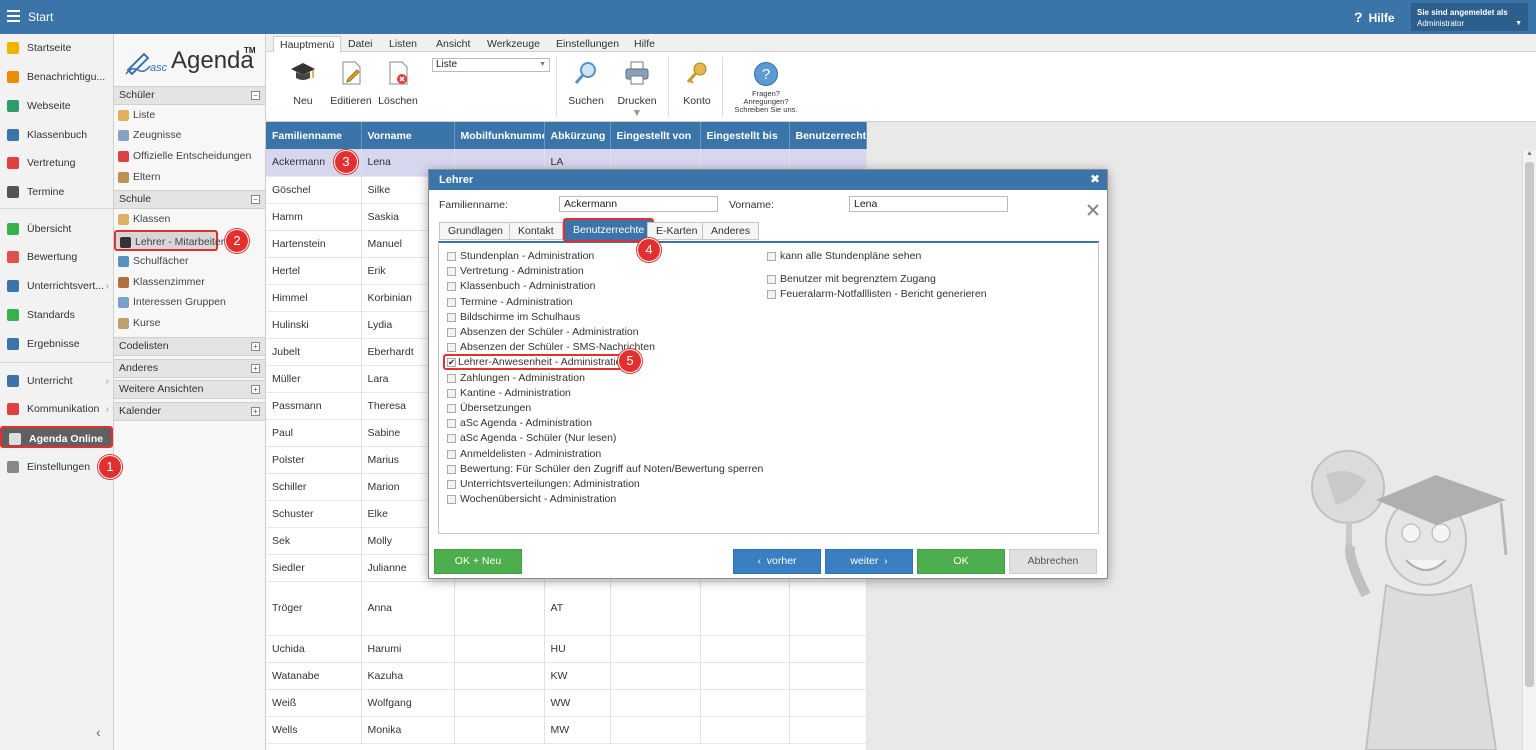 The image size is (1536, 750). Describe the element at coordinates (524, 454) in the screenshot. I see `permission-checkbox: Anmeldelisten - Administration` at that location.